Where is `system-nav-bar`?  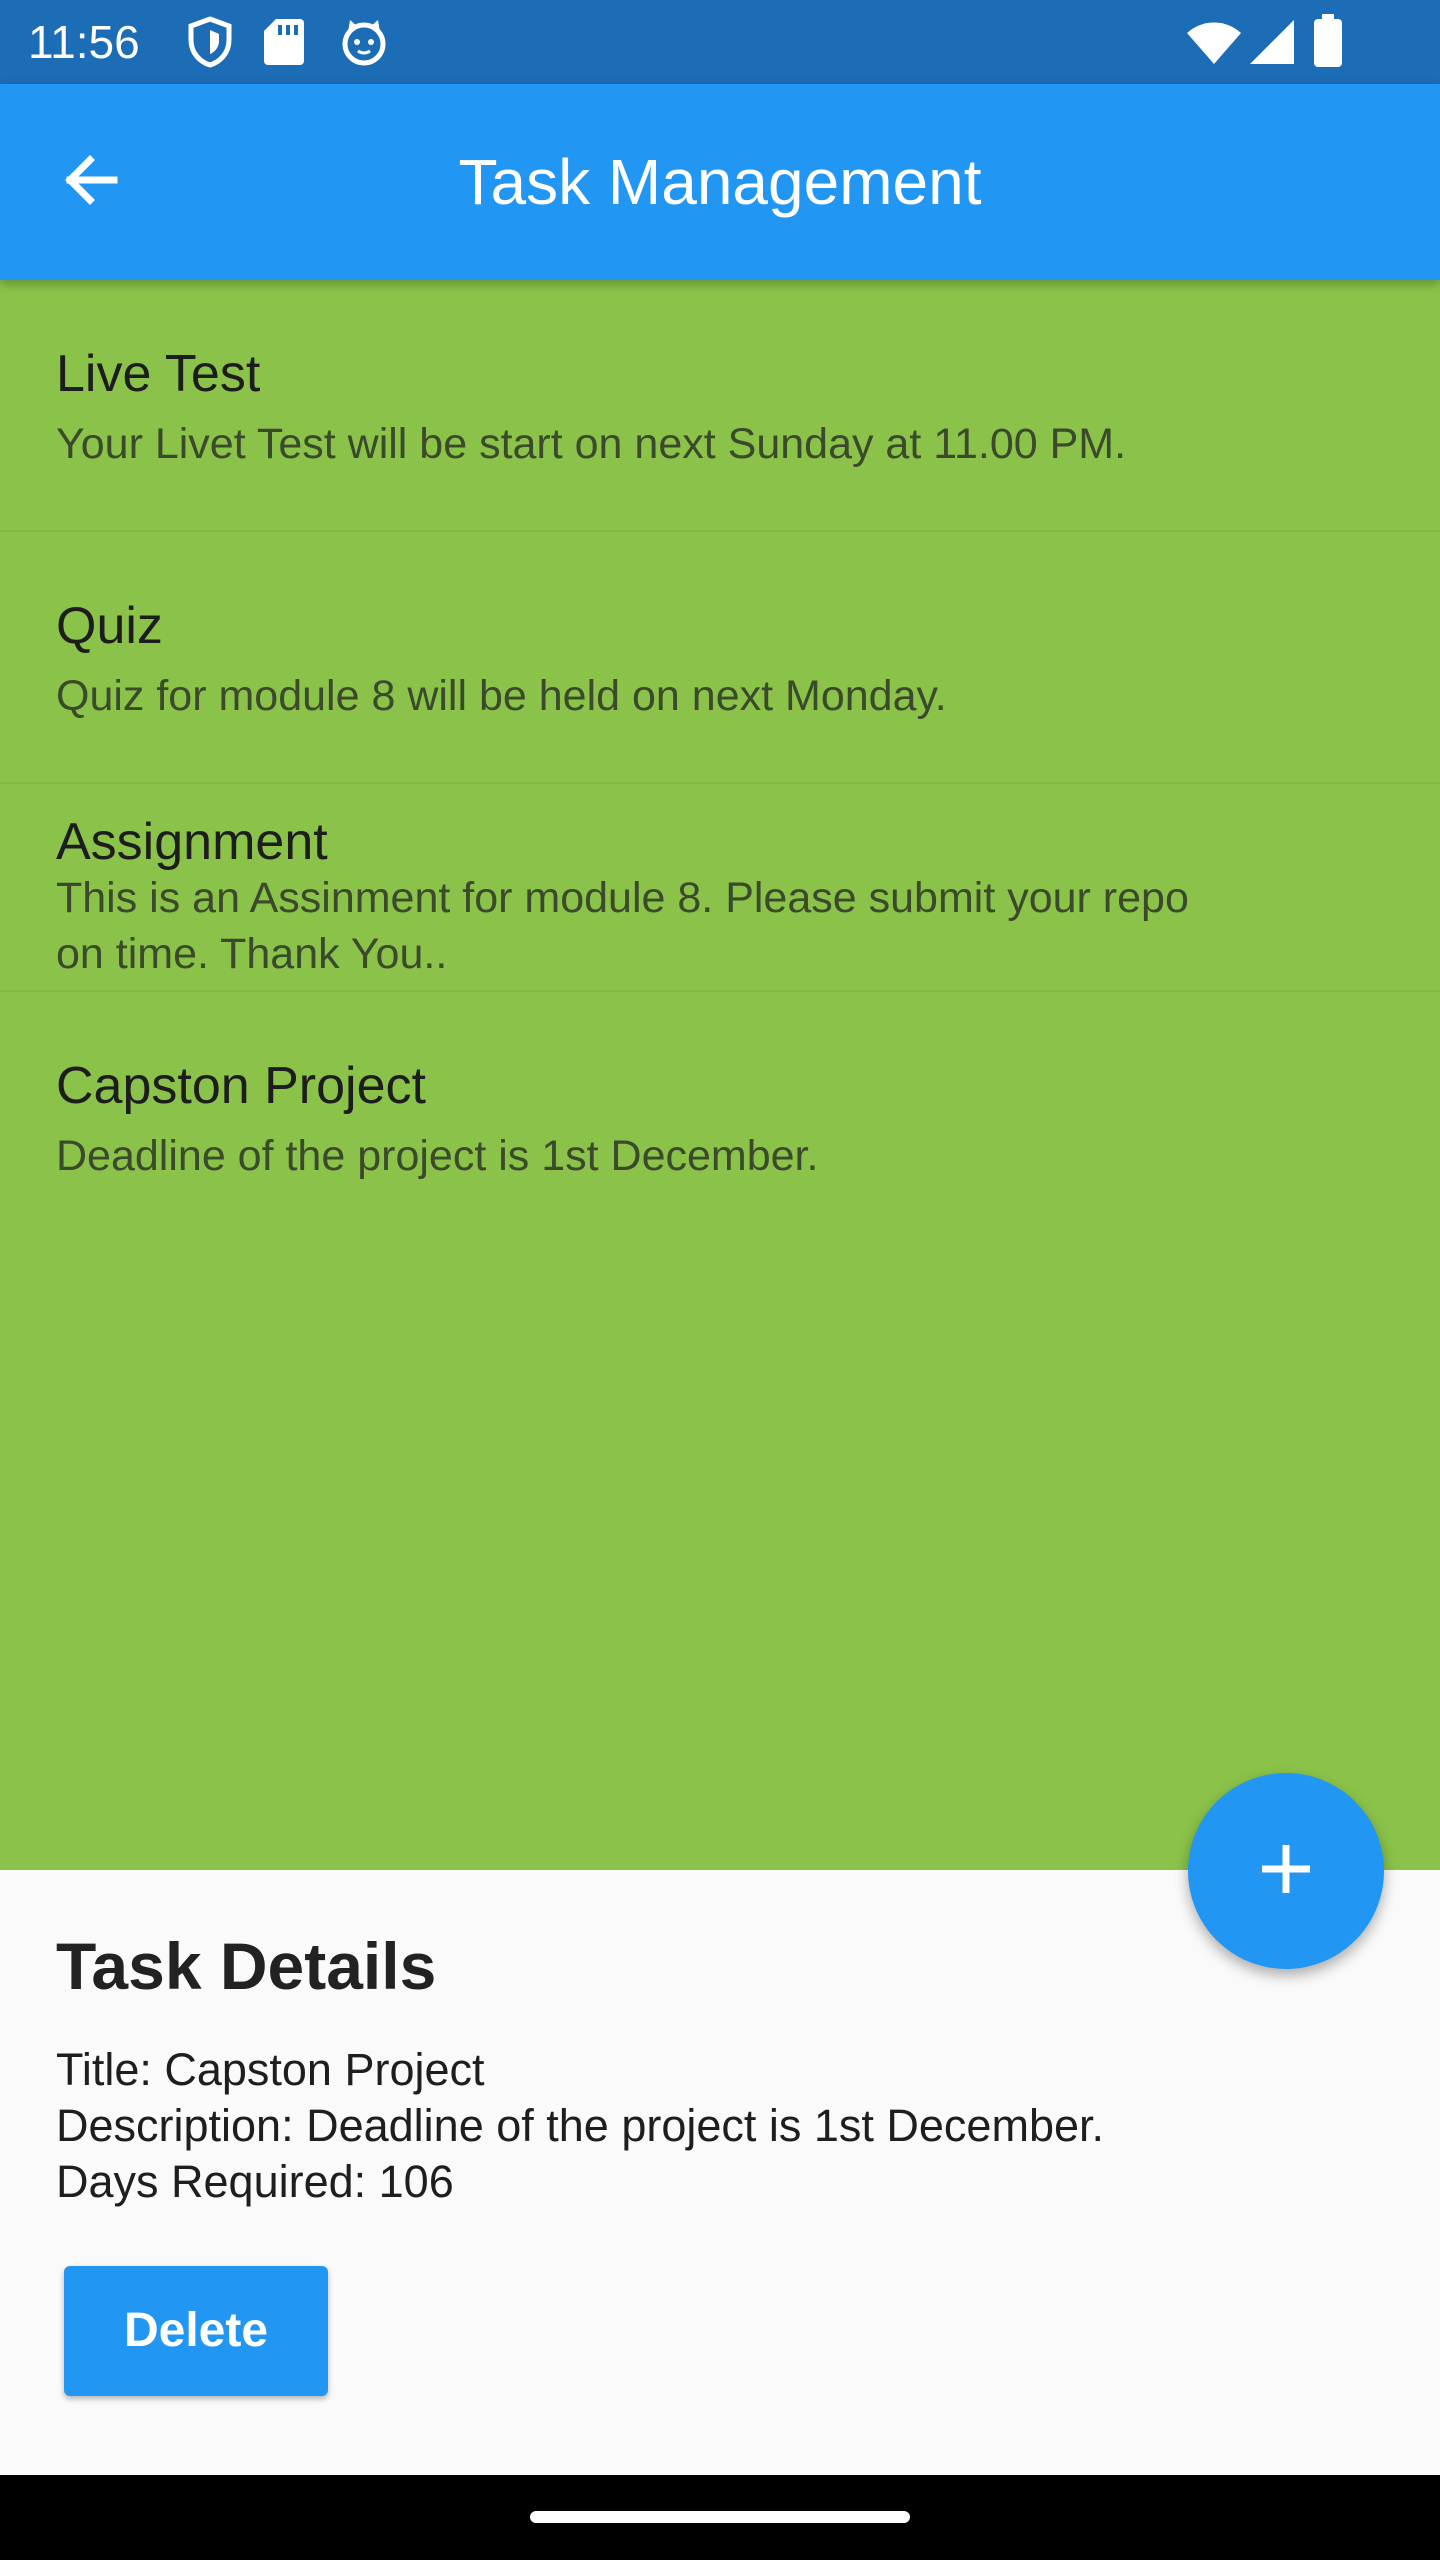 system-nav-bar is located at coordinates (720, 2517).